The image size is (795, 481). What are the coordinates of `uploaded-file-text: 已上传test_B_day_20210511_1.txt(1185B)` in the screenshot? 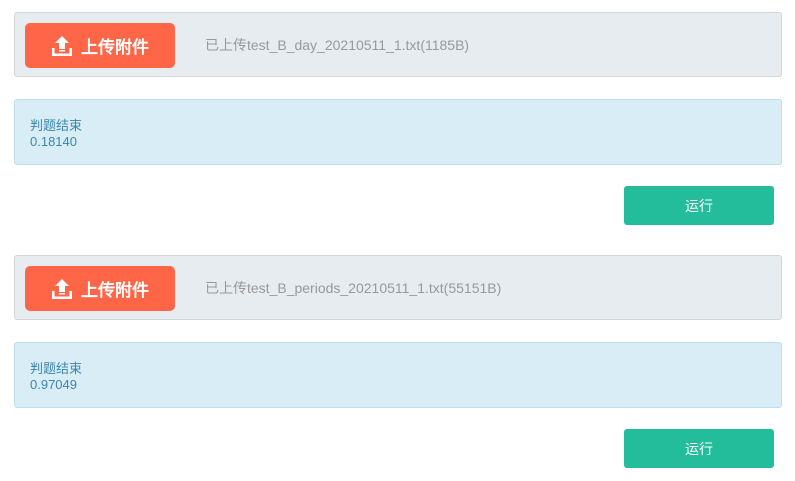 It's located at (337, 45).